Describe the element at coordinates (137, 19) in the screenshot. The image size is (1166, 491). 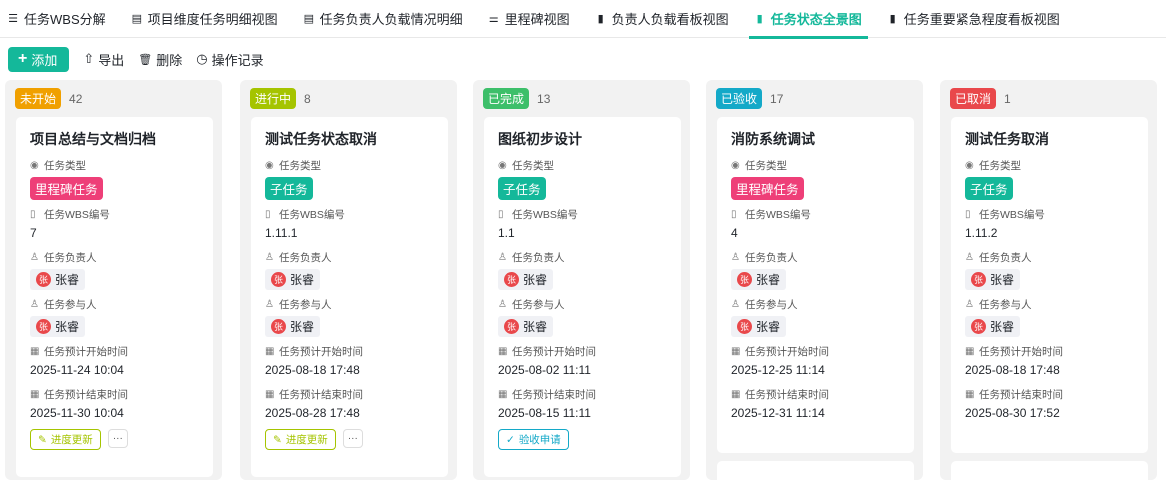
I see `table-icon: ▤` at that location.